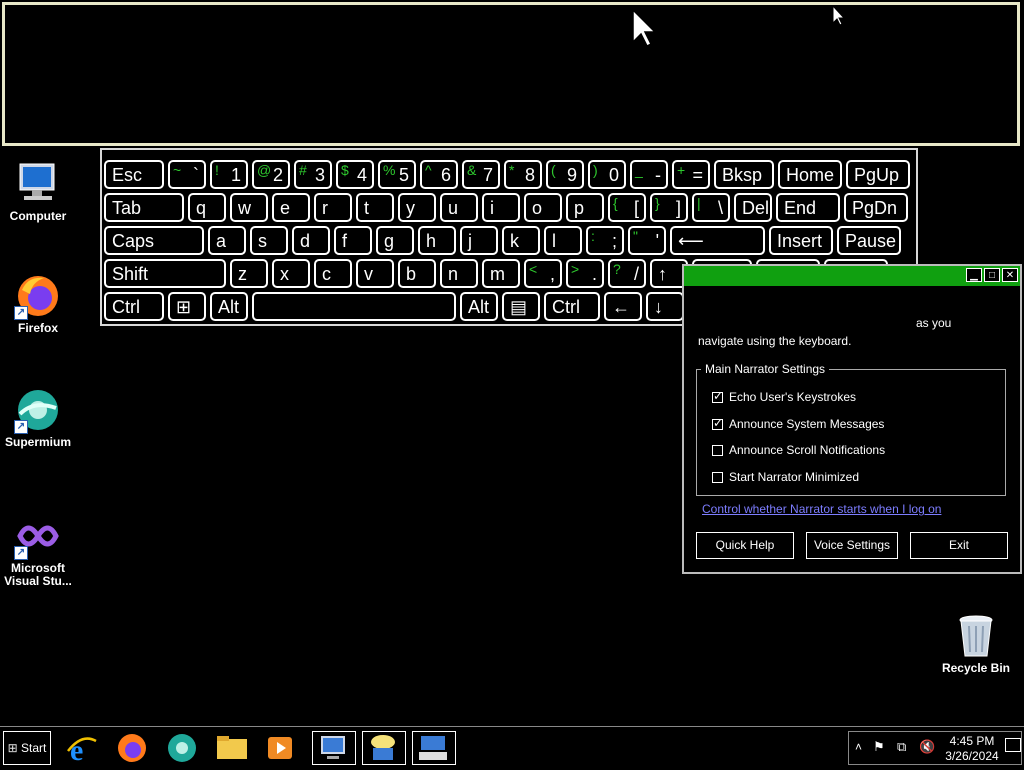  I want to click on key-left: ←, so click(623, 306).